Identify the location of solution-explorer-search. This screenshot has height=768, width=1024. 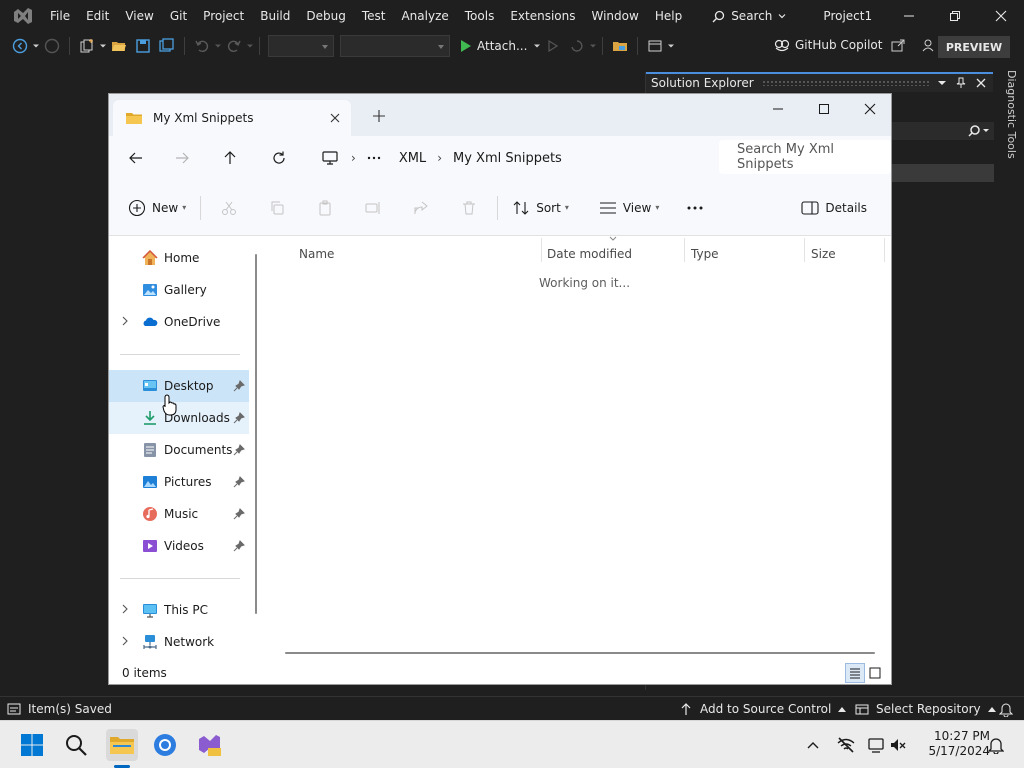
(940, 131).